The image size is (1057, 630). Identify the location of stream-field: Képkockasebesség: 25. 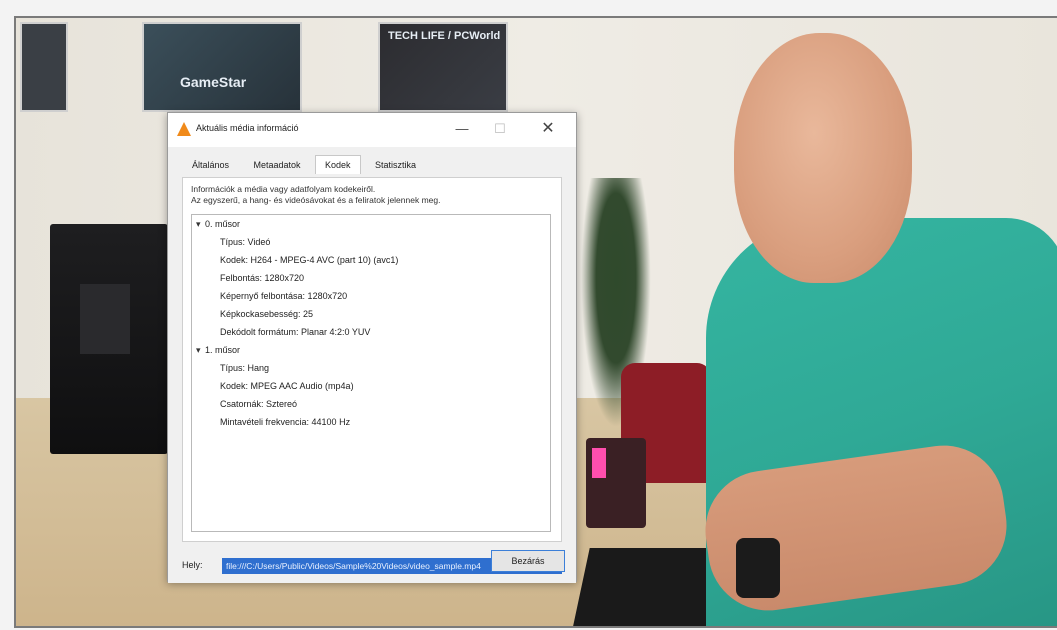
(267, 314).